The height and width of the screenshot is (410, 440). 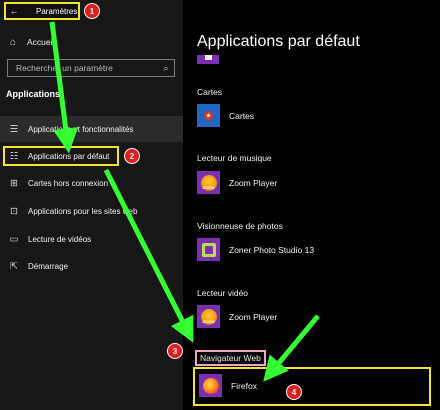 What do you see at coordinates (228, 385) in the screenshot?
I see `app-picker-web-browser: Firefox` at bounding box center [228, 385].